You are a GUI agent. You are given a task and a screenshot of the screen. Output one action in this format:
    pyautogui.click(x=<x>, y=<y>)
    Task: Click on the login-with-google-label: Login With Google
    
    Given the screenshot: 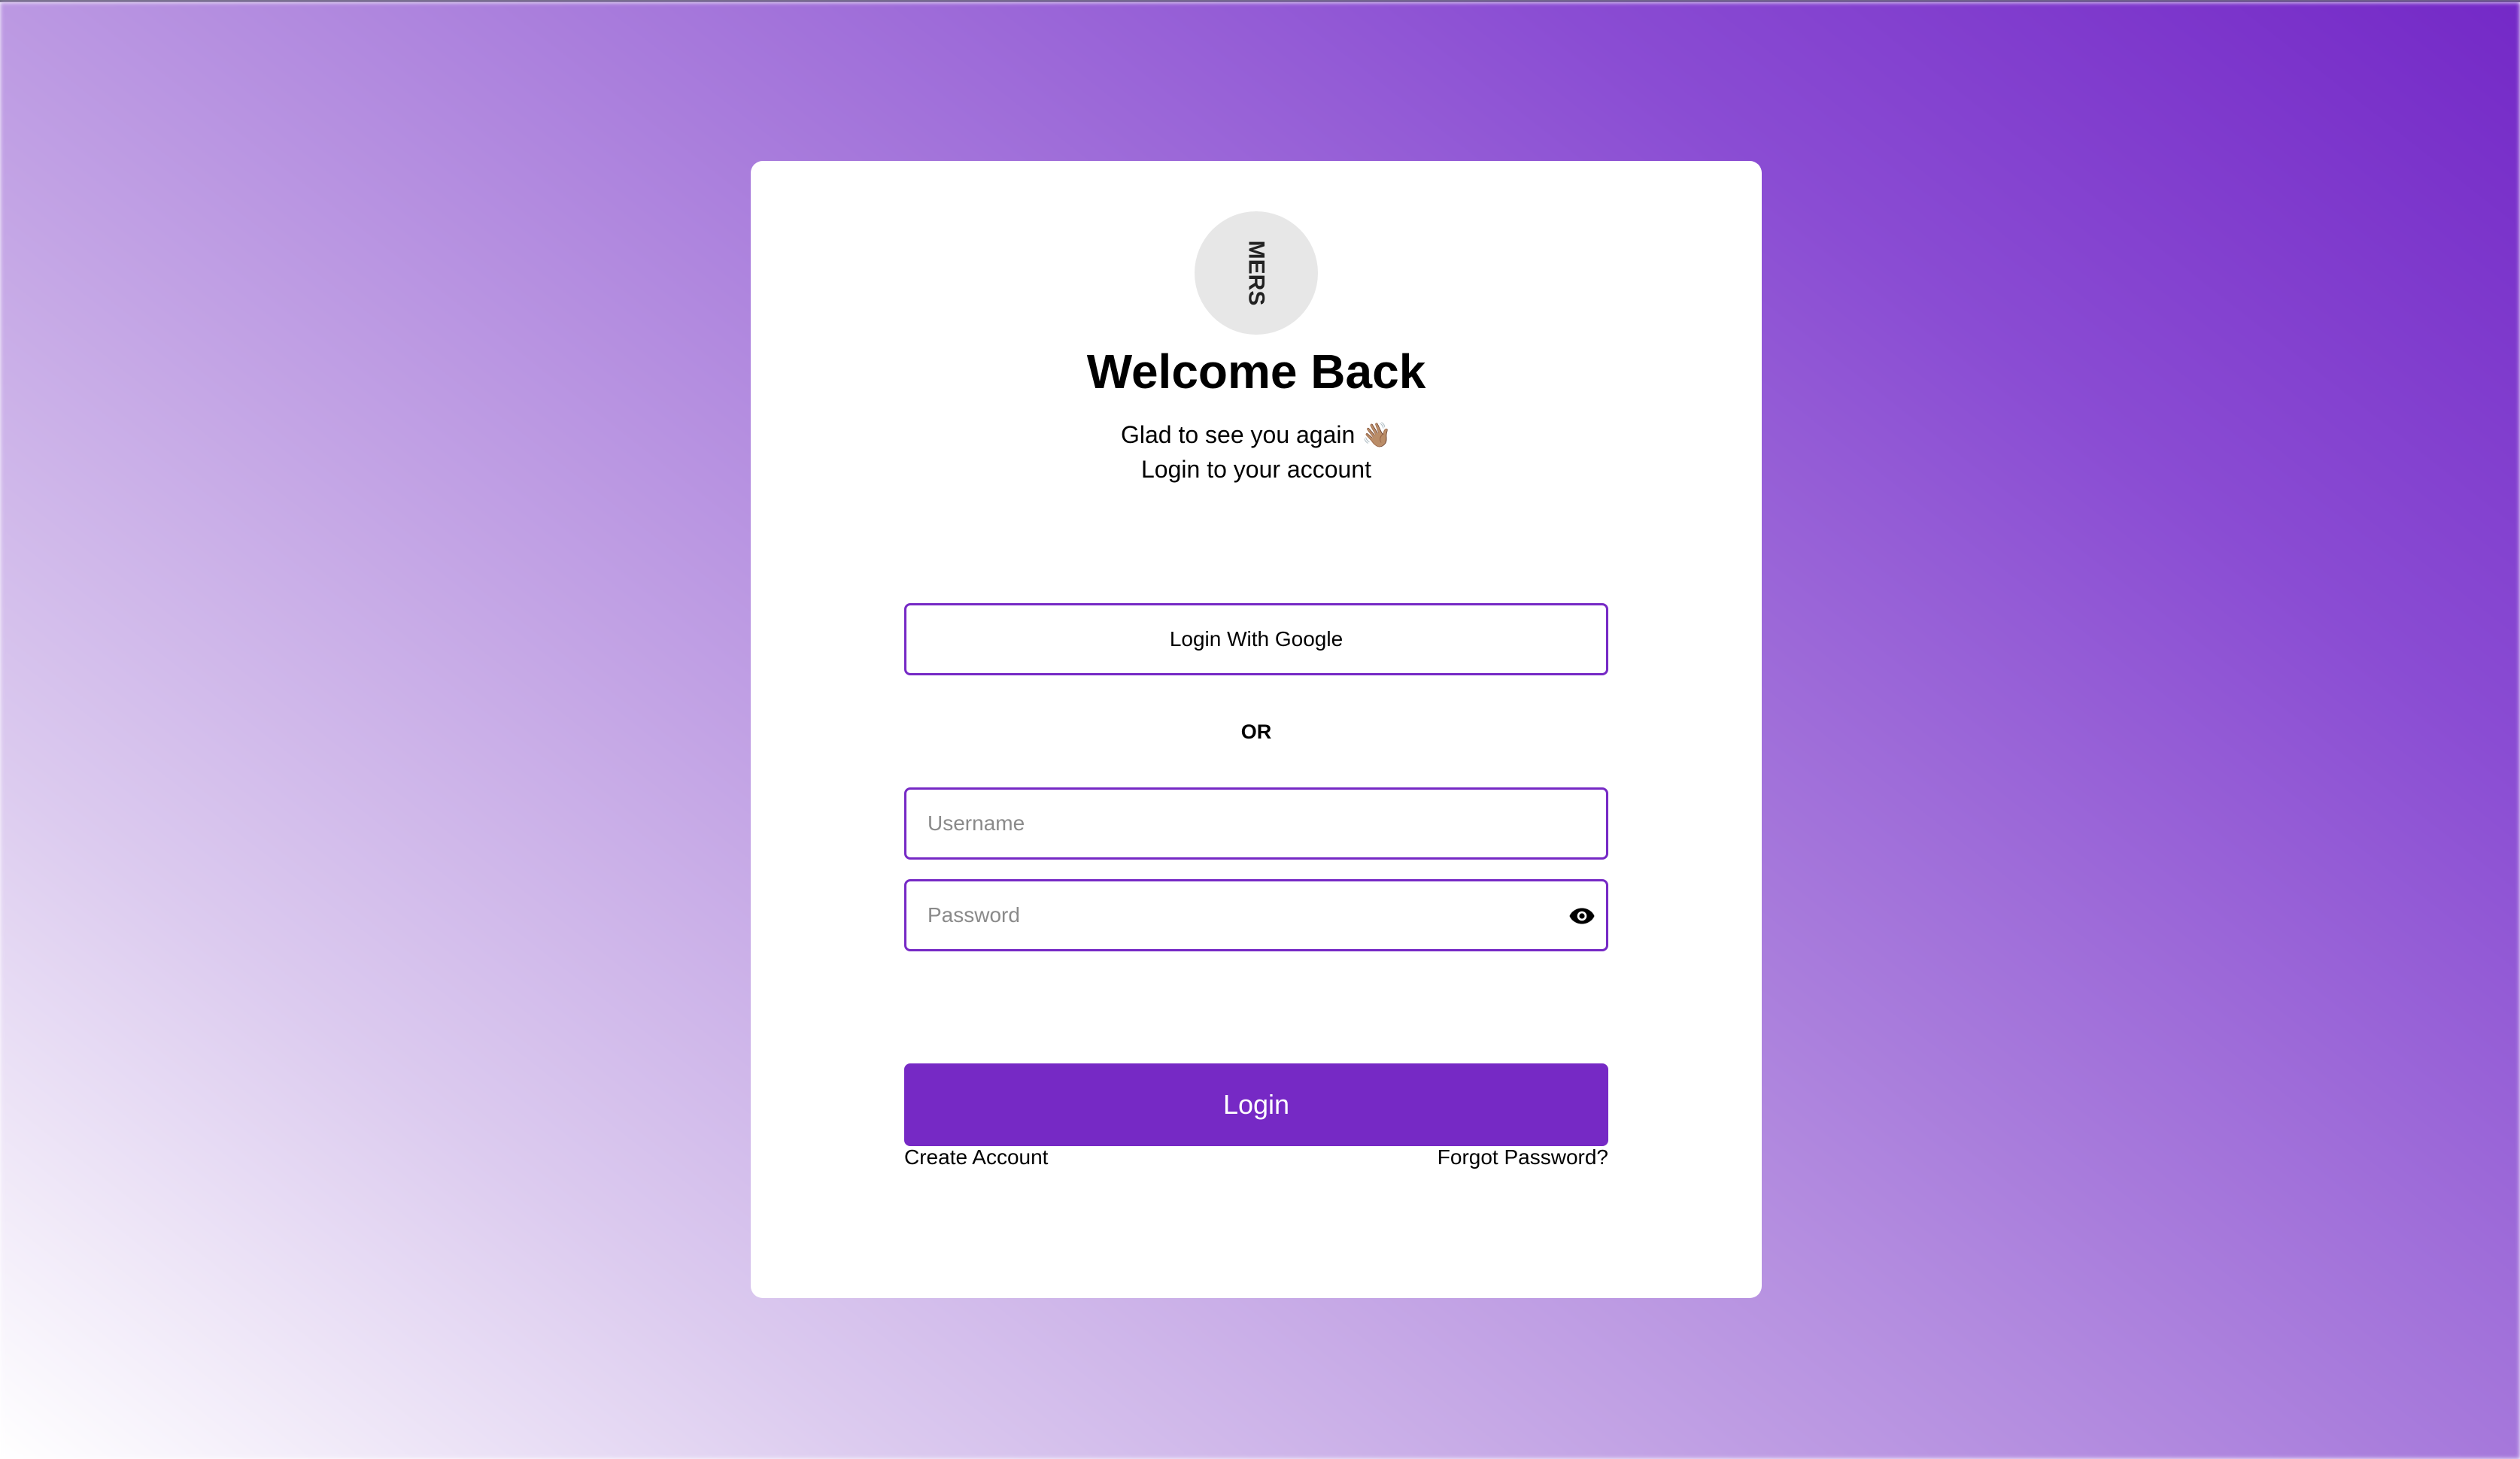 What is the action you would take?
    pyautogui.click(x=1256, y=639)
    